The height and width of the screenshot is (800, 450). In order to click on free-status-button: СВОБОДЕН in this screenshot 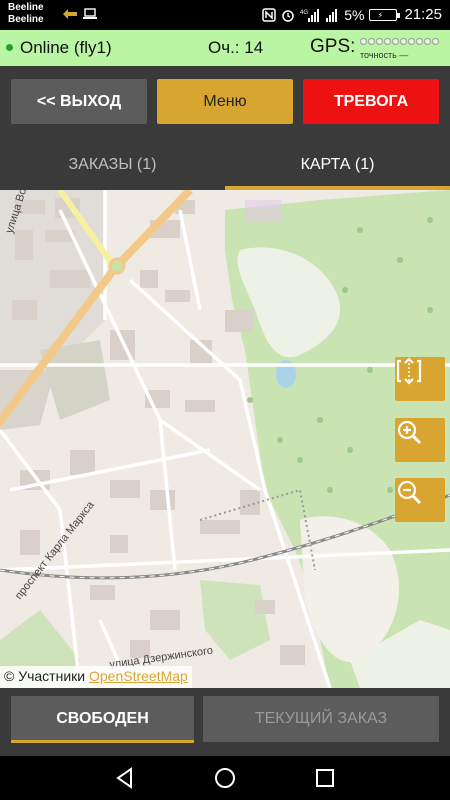, I will do `click(102, 719)`.